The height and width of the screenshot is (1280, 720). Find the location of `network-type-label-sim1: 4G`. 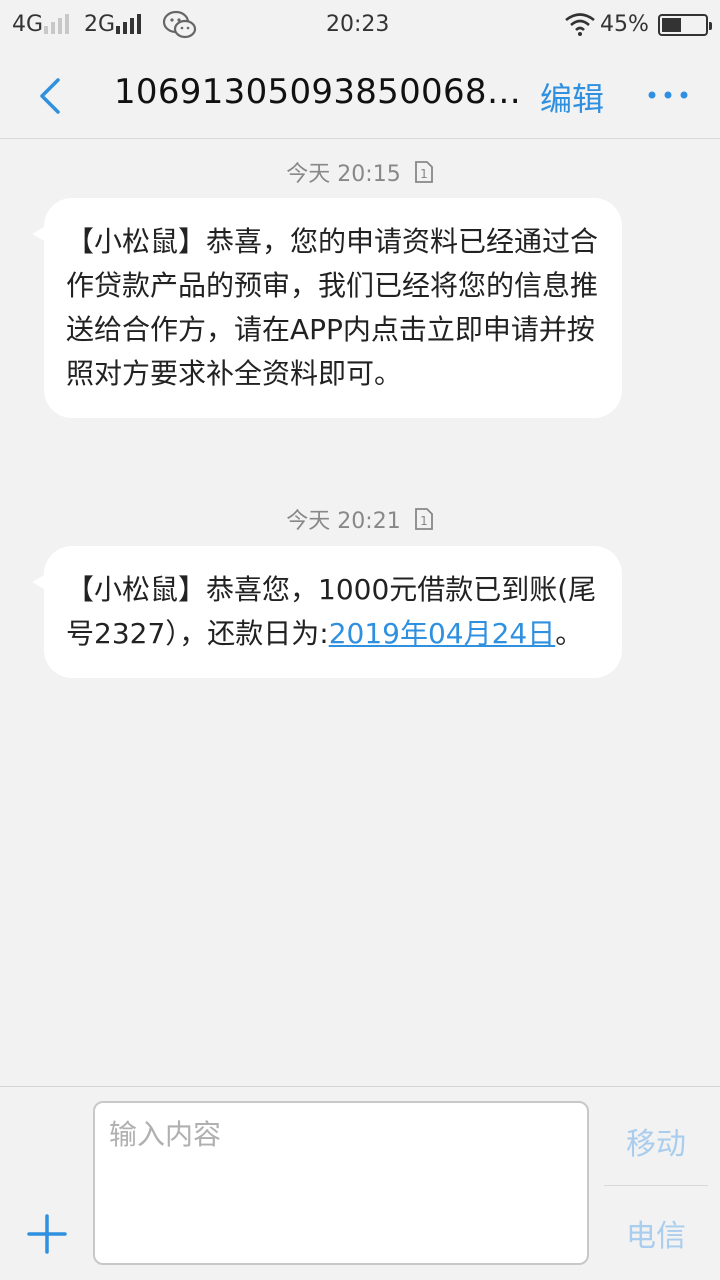

network-type-label-sim1: 4G is located at coordinates (28, 24).